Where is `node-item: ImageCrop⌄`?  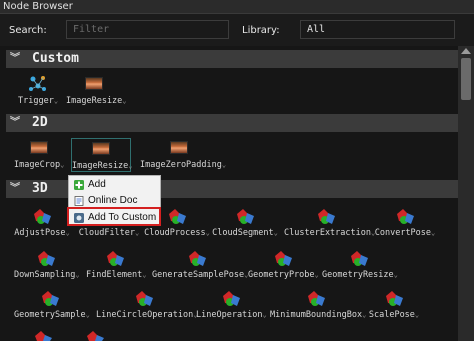 node-item: ImageCrop⌄ is located at coordinates (39, 155).